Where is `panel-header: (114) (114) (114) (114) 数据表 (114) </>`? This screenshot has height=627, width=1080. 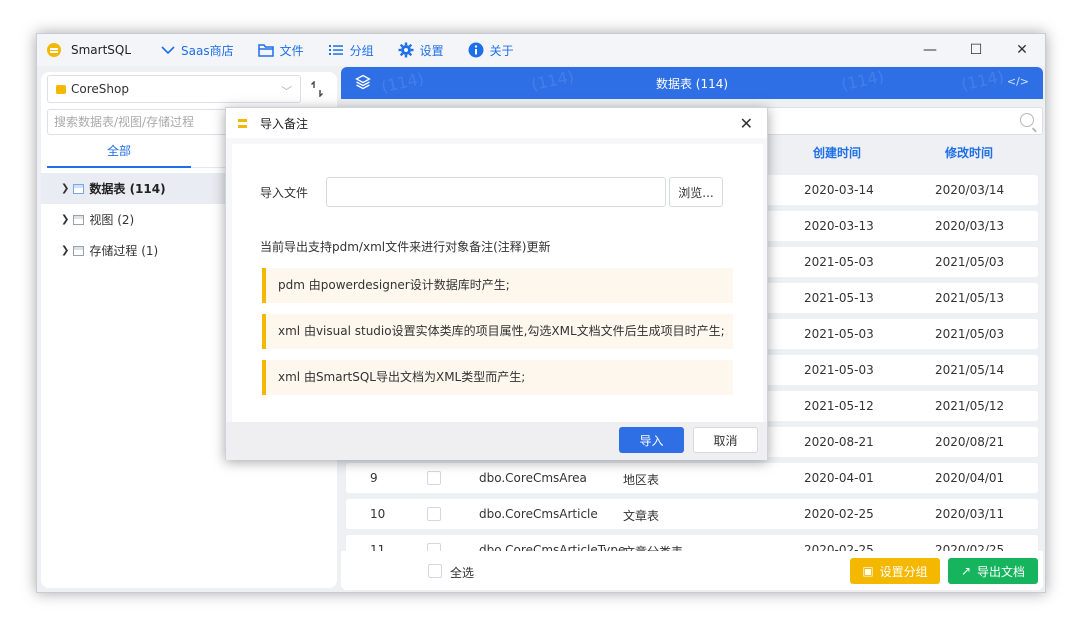
panel-header: (114) (114) (114) (114) 数据表 (114) </> is located at coordinates (692, 83).